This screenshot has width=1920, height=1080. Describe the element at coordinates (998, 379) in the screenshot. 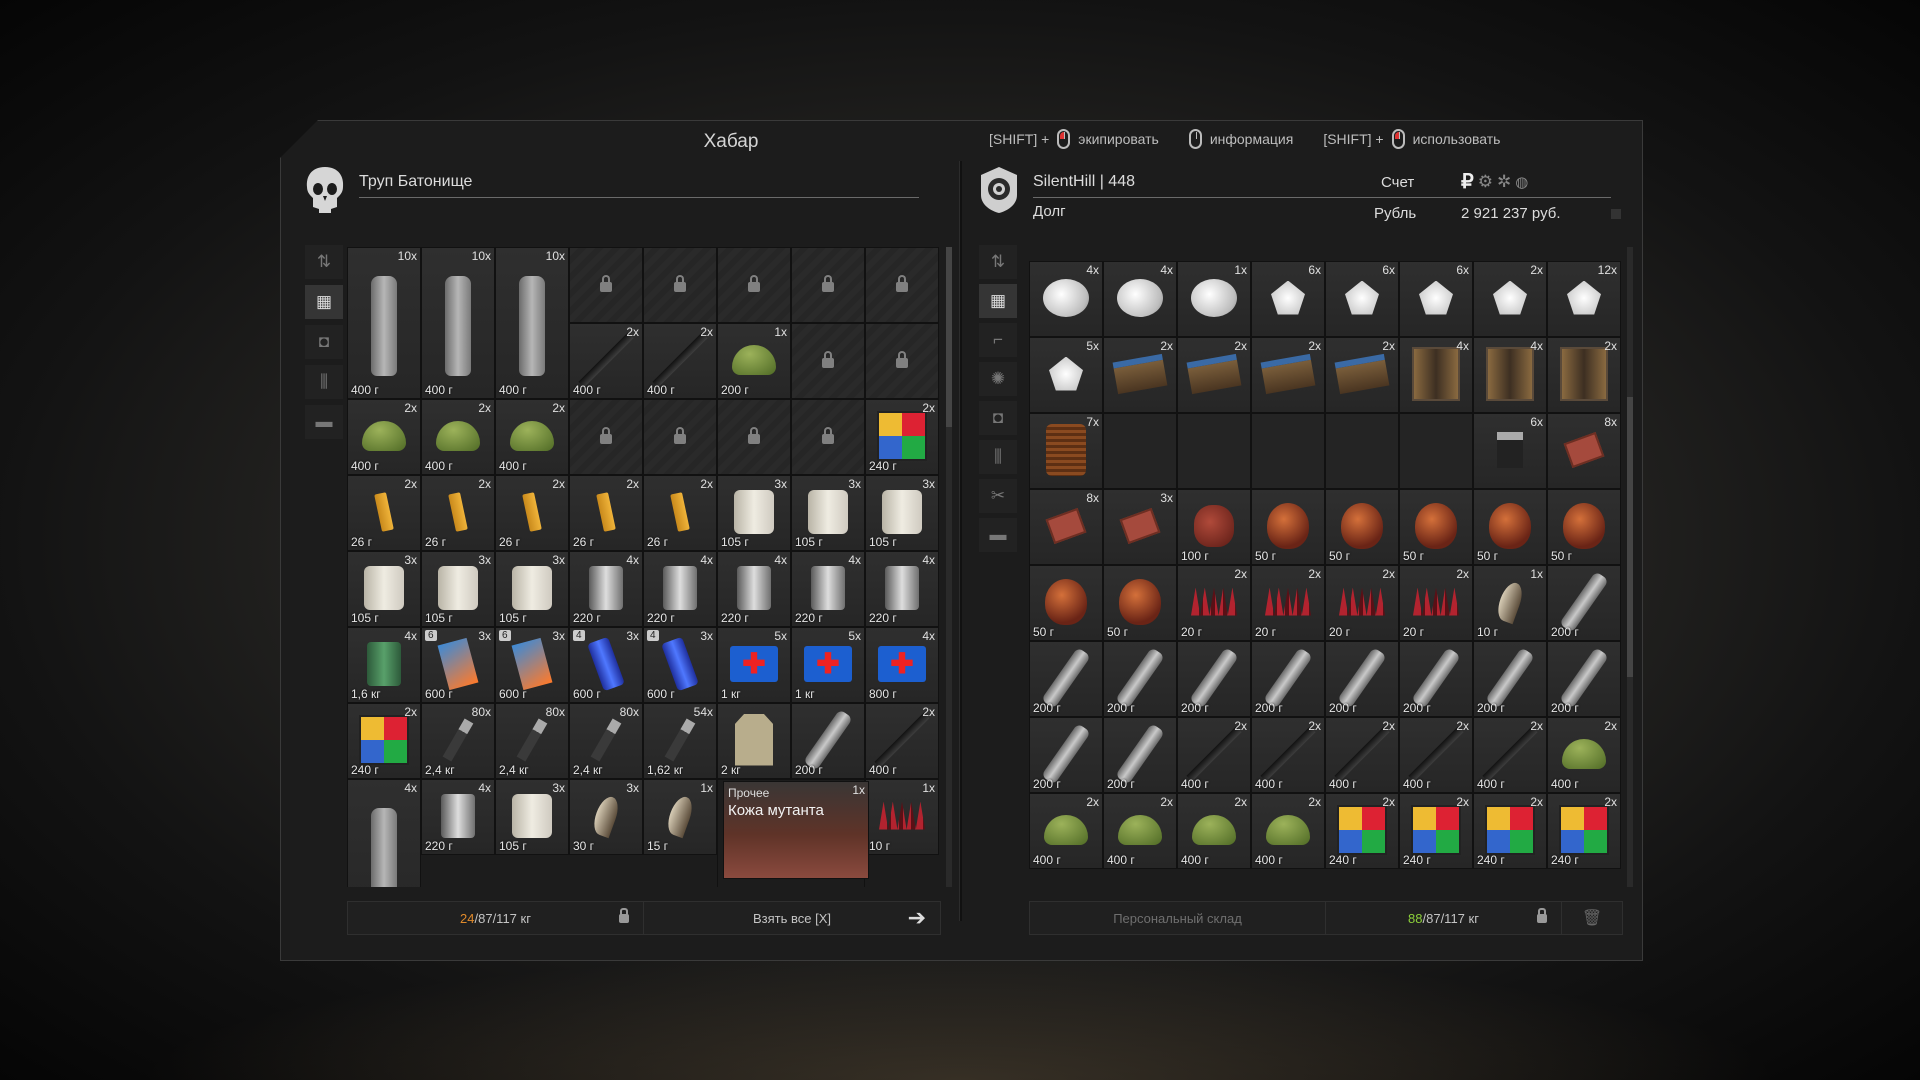

I see `artifact-tab: ✺` at that location.